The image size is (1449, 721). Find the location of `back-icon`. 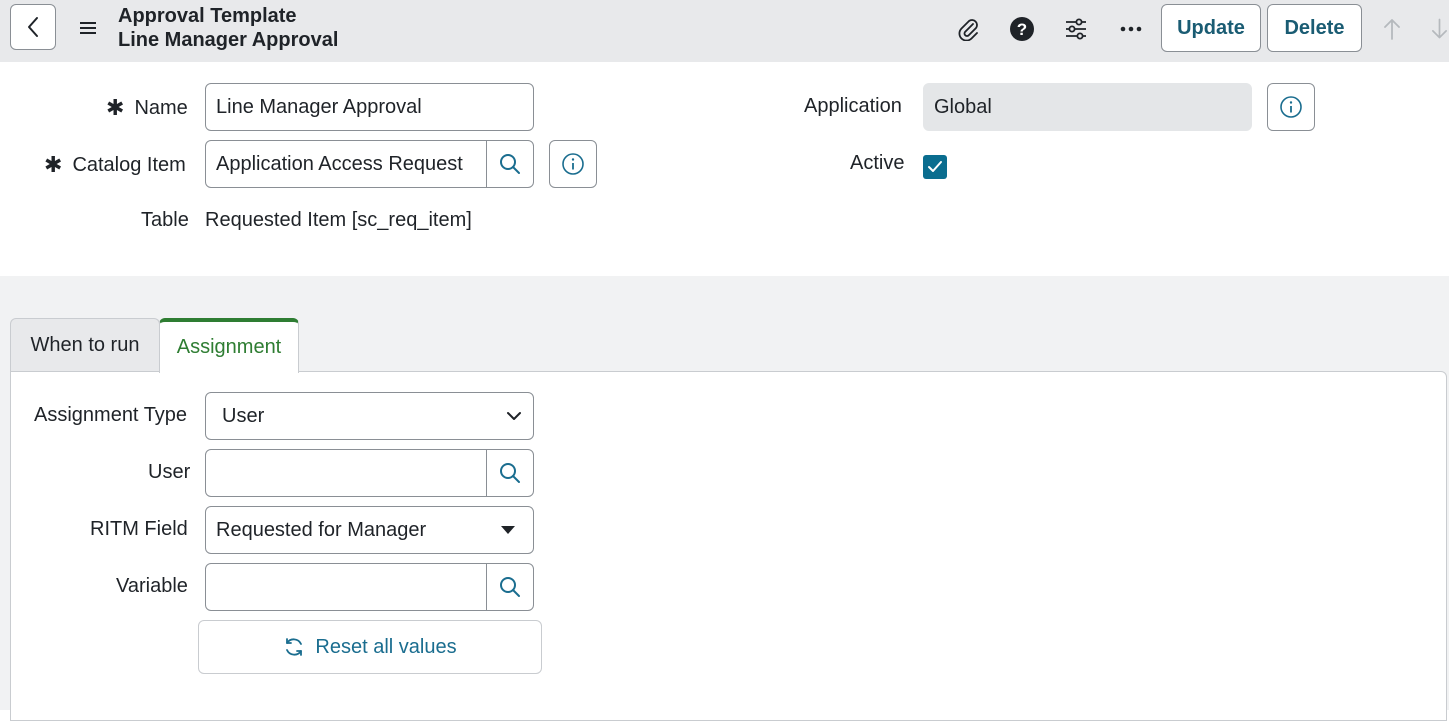

back-icon is located at coordinates (33, 27).